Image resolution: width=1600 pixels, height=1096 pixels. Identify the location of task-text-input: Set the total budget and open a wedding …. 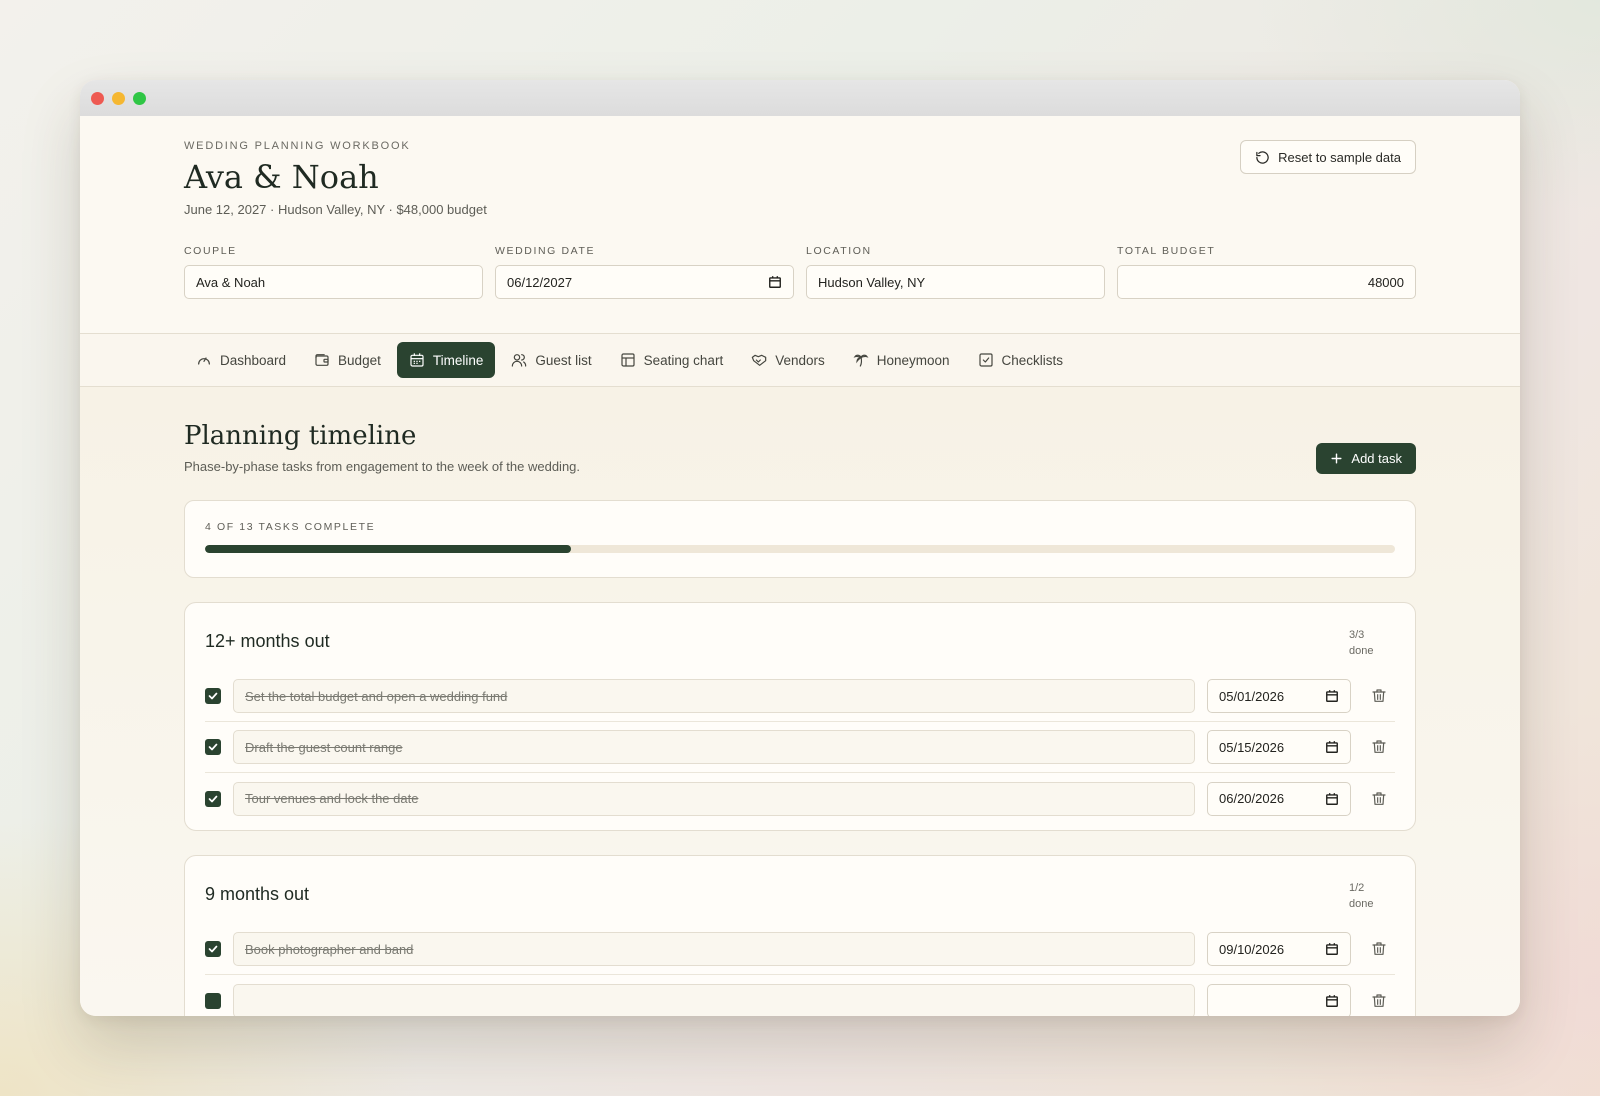
(714, 696).